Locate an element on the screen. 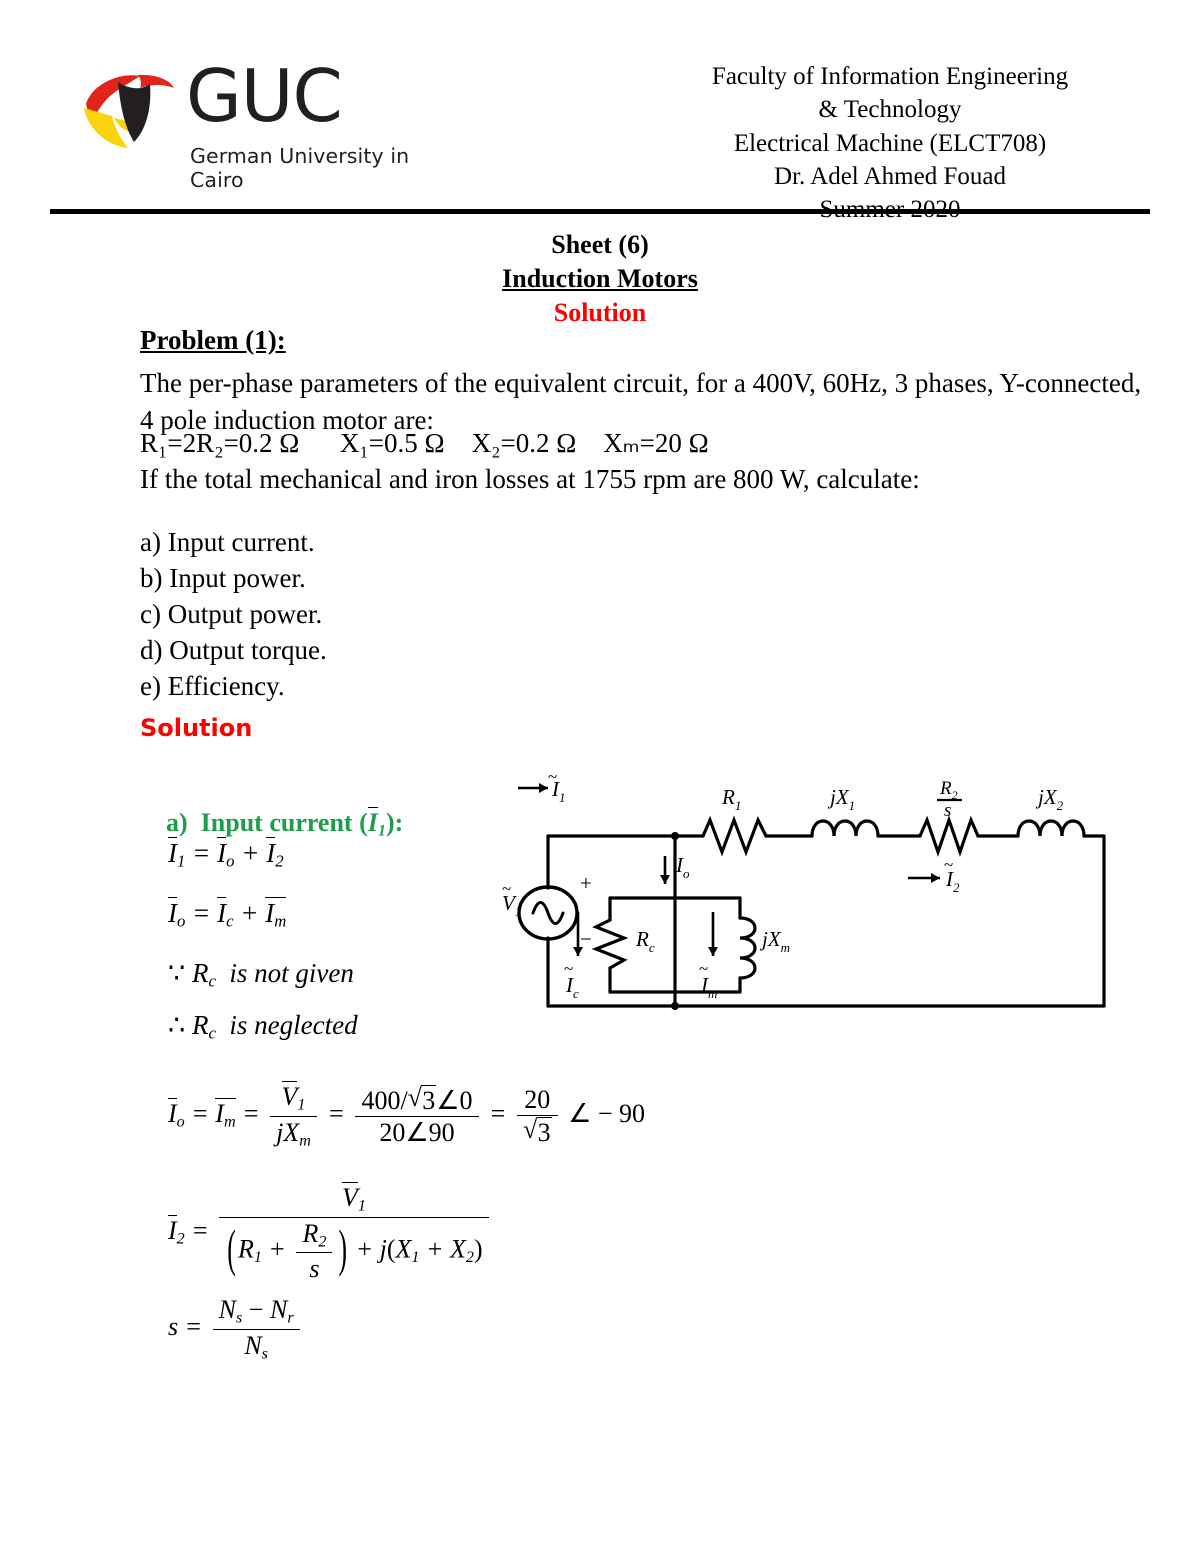 The image size is (1200, 1553). problem-parameters: R₁=2R₂=0.2 Ω X₁=0.5 Ω X₂=0.2 Ω Xₘ=20 Ω is located at coordinates (424, 443).